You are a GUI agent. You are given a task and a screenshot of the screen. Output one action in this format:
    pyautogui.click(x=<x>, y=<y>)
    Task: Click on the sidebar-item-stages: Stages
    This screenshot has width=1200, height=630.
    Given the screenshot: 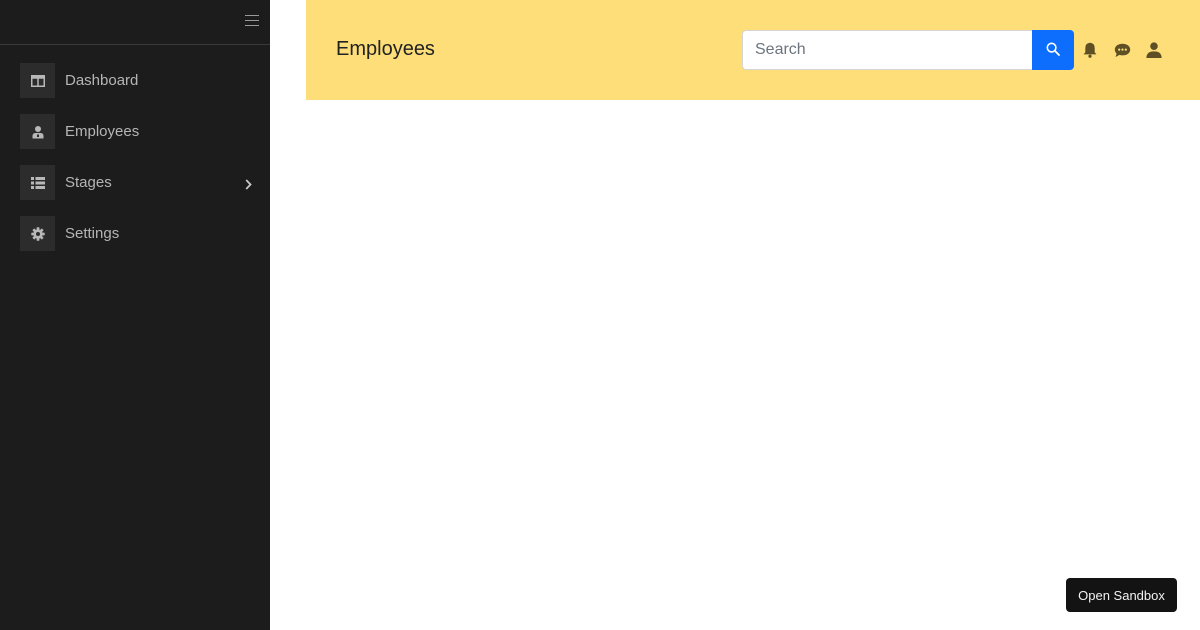 What is the action you would take?
    pyautogui.click(x=145, y=182)
    